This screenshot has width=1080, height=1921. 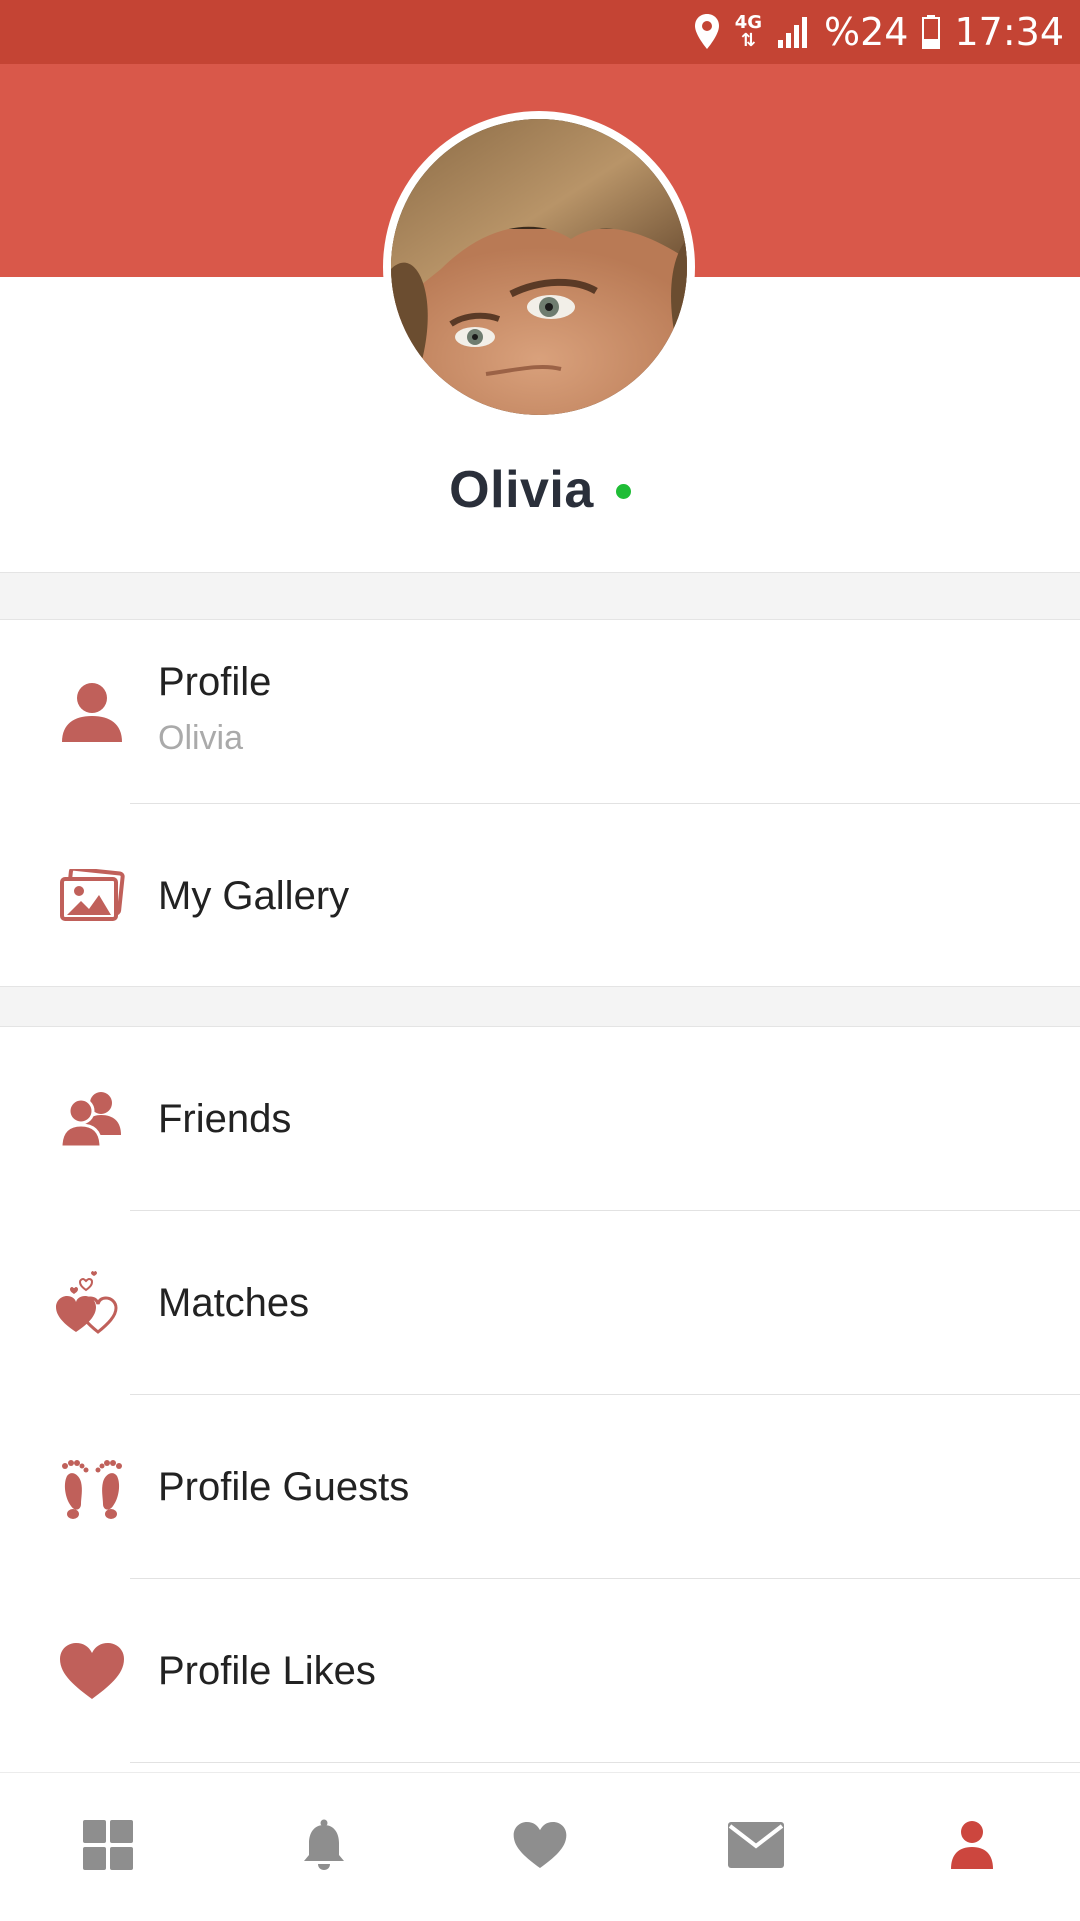 What do you see at coordinates (92, 1487) in the screenshot?
I see `footprints-icon` at bounding box center [92, 1487].